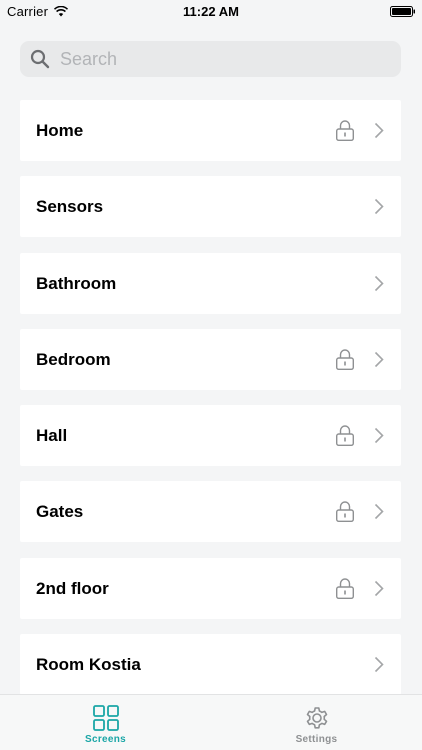  I want to click on search-icon, so click(40, 59).